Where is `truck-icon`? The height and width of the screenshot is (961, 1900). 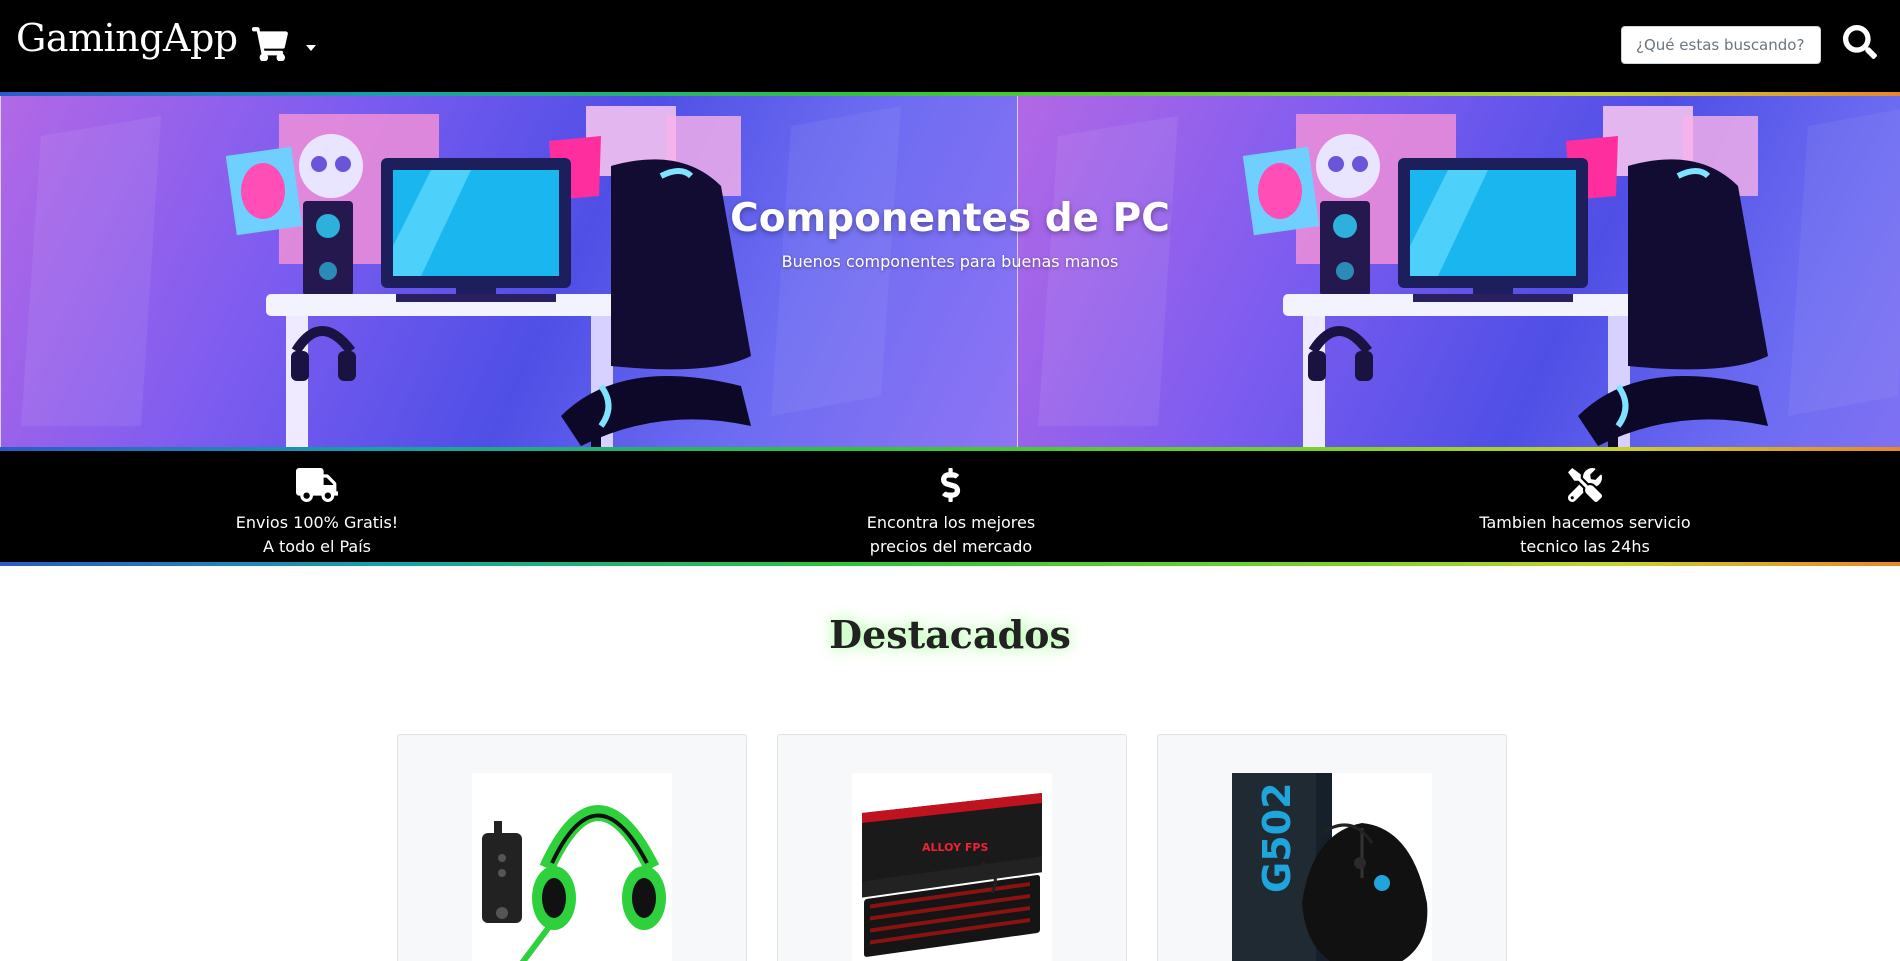 truck-icon is located at coordinates (317, 485).